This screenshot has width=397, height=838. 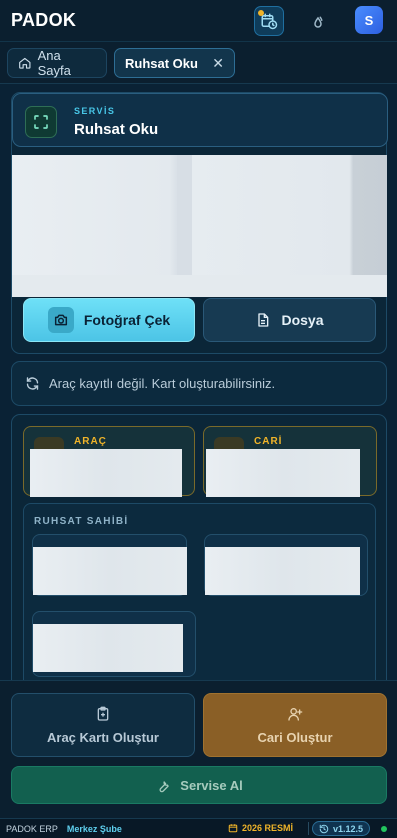 I want to click on customer-card: CARİ, so click(x=290, y=461).